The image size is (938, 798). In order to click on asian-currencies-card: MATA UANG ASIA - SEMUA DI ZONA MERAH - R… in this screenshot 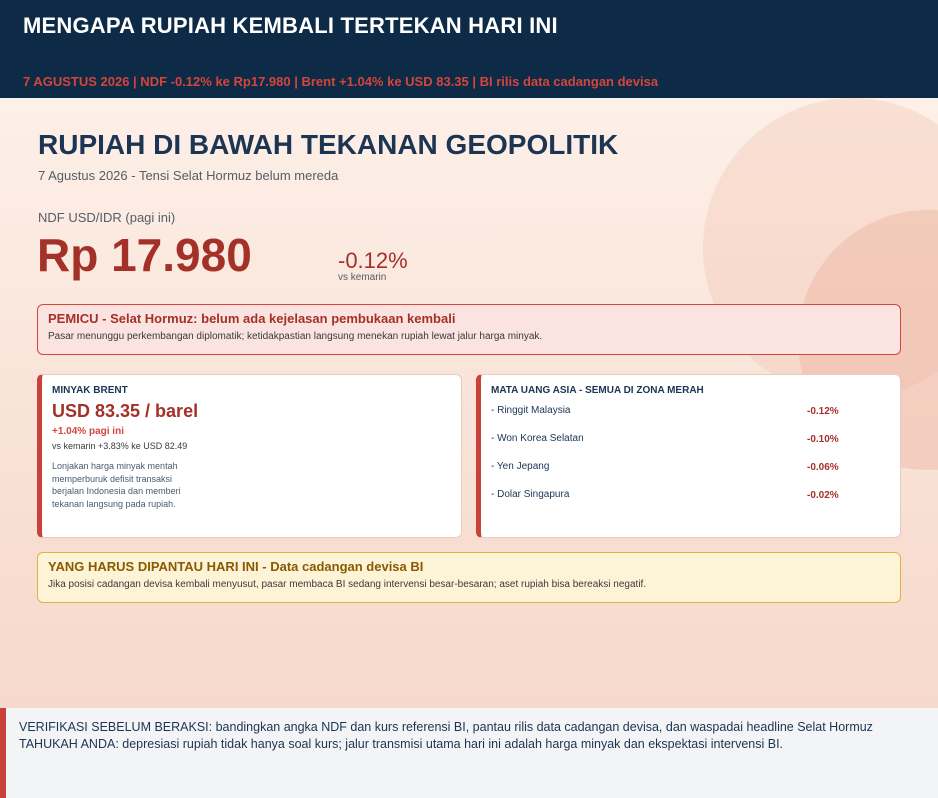, I will do `click(688, 456)`.